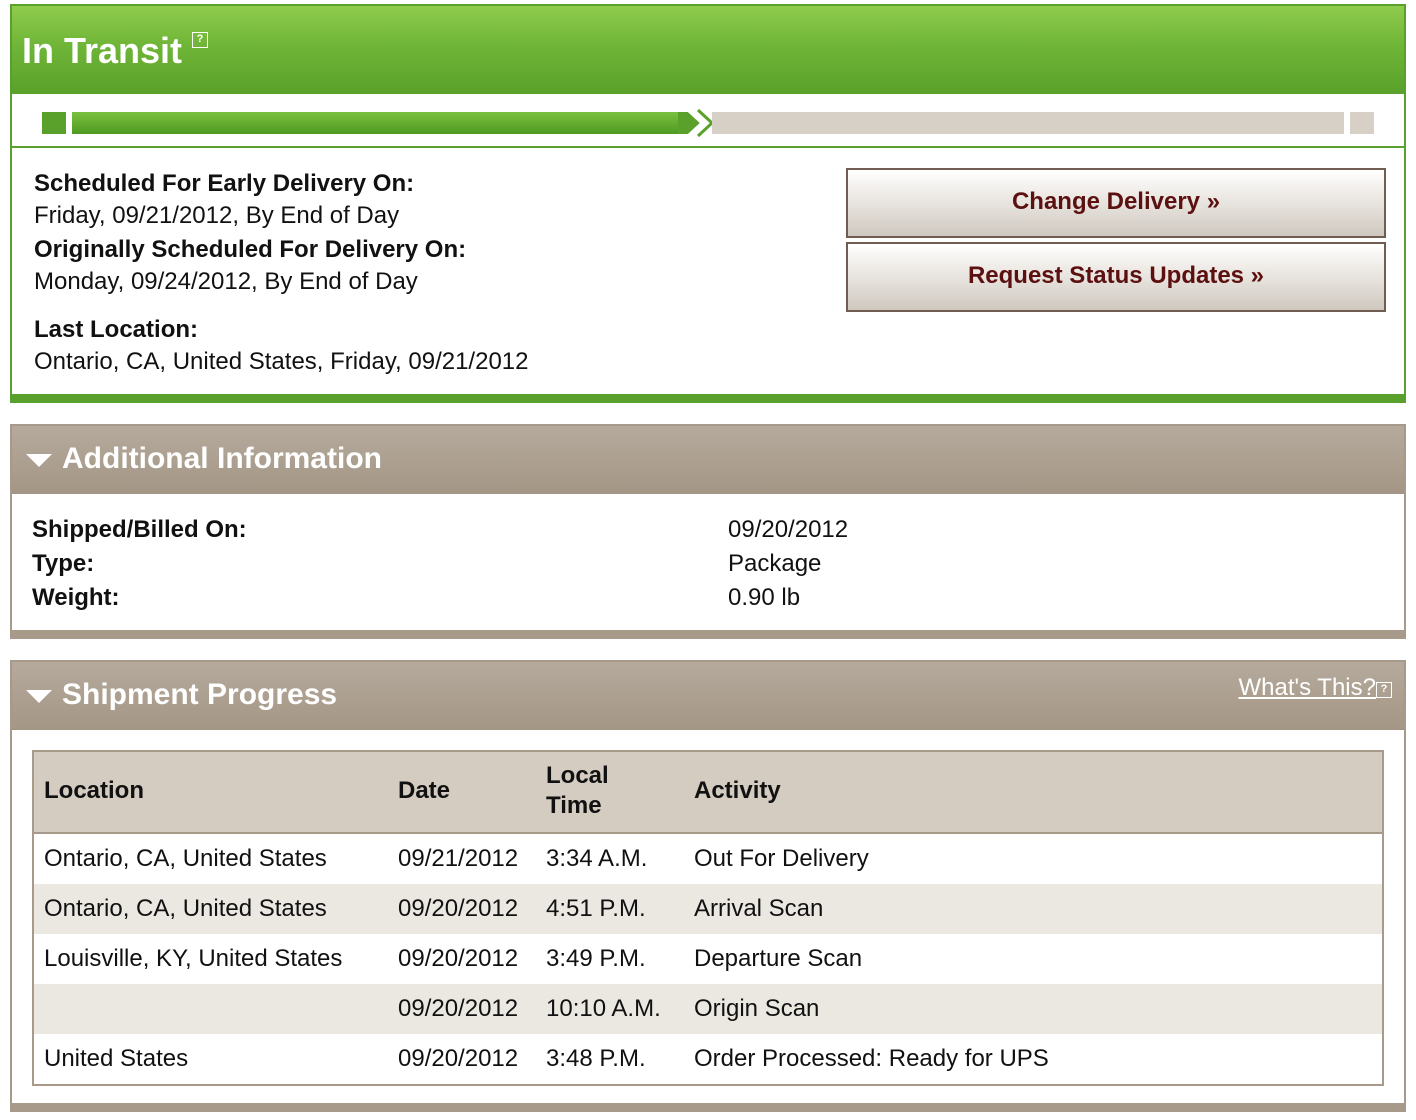 The height and width of the screenshot is (1120, 1416). I want to click on progress-end-marker, so click(1362, 123).